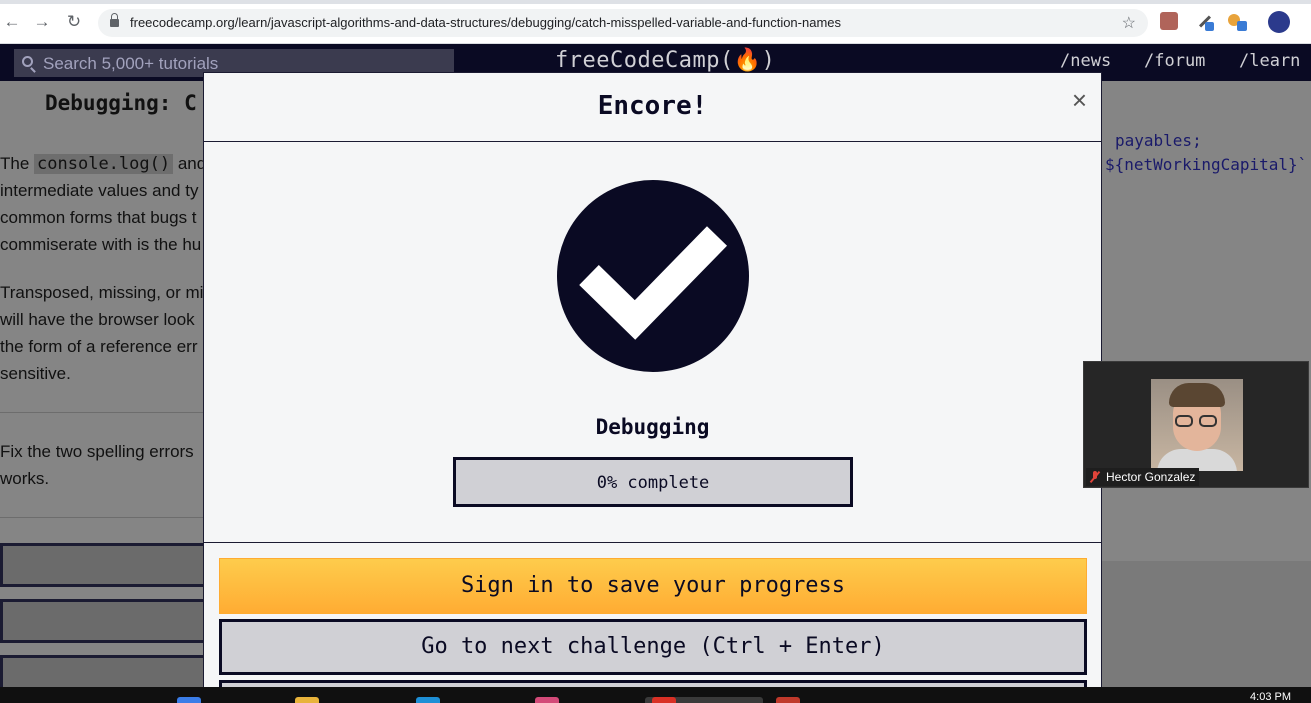 The width and height of the screenshot is (1311, 703). What do you see at coordinates (103, 621) in the screenshot?
I see `reset-button` at bounding box center [103, 621].